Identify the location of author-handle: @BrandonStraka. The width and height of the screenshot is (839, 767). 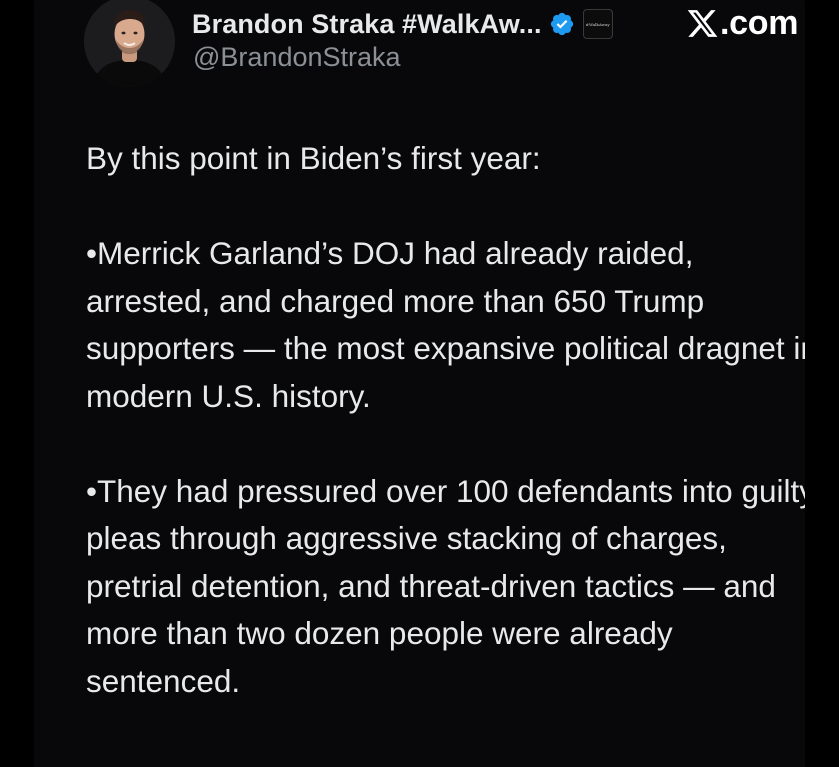
(297, 57).